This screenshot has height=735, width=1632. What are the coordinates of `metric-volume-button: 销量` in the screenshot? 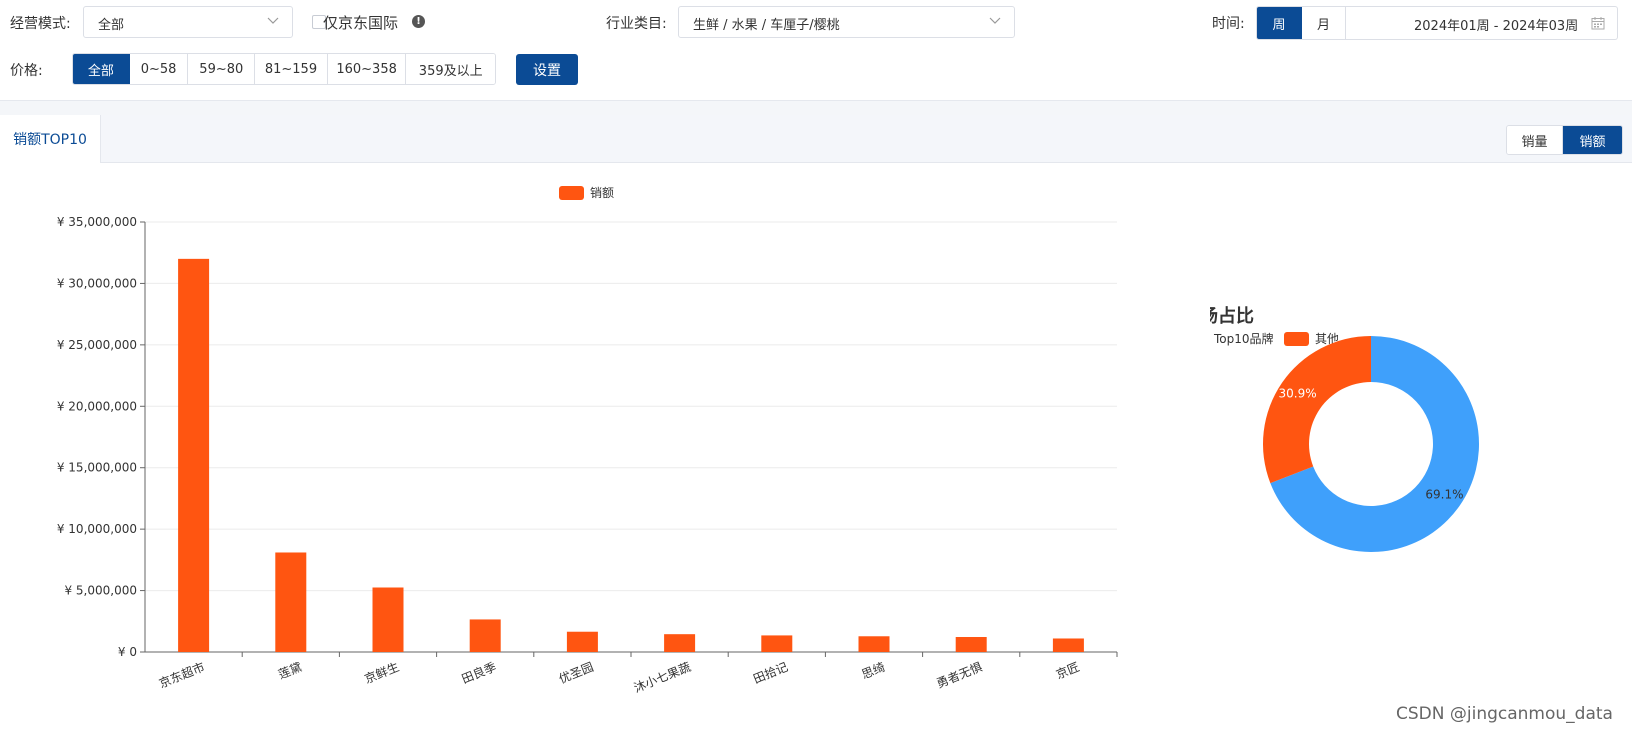 It's located at (1535, 140).